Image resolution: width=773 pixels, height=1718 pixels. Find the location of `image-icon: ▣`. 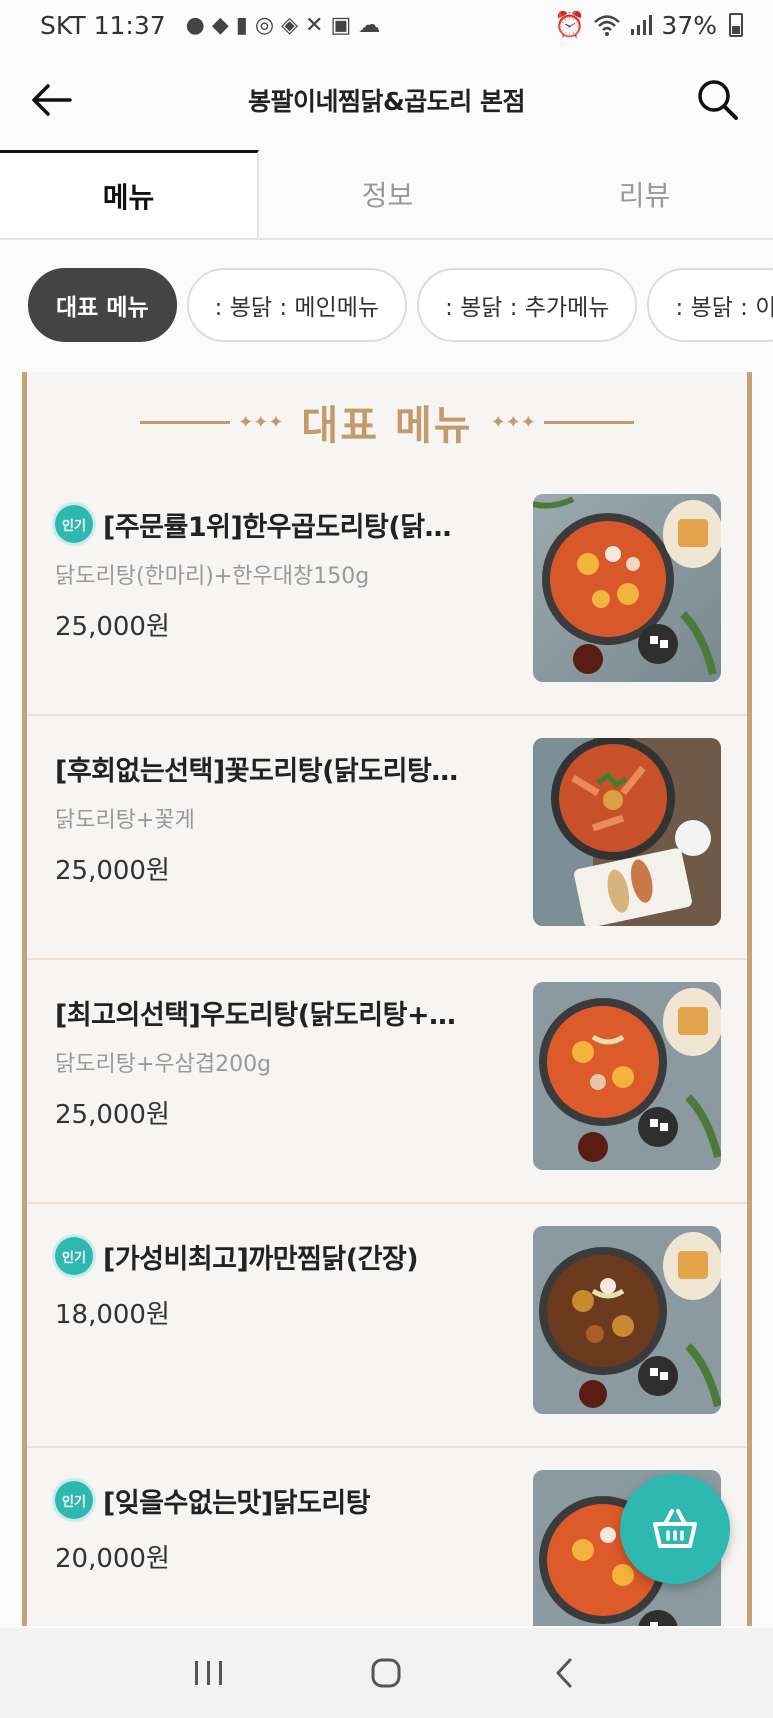

image-icon: ▣ is located at coordinates (341, 25).